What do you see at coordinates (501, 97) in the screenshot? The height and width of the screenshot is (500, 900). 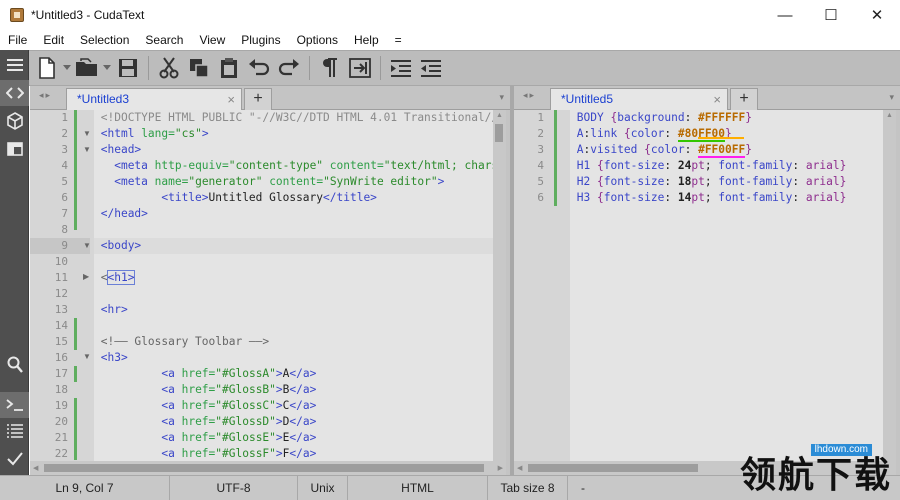 I see `left-tab-menu-icon: ▾` at bounding box center [501, 97].